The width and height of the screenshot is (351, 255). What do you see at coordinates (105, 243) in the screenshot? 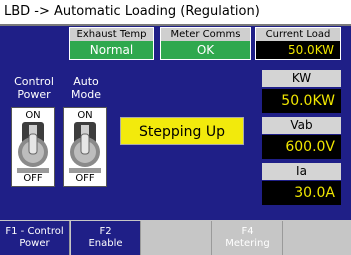
I see `f2-key-line2: Enable` at bounding box center [105, 243].